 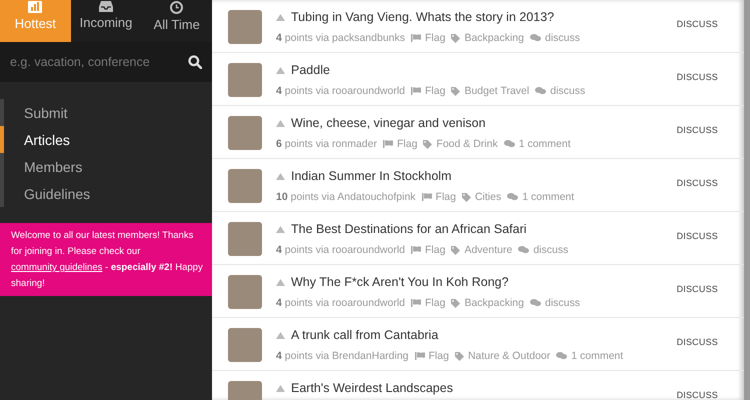 I want to click on guidelines-link: community guidelines, so click(x=56, y=267).